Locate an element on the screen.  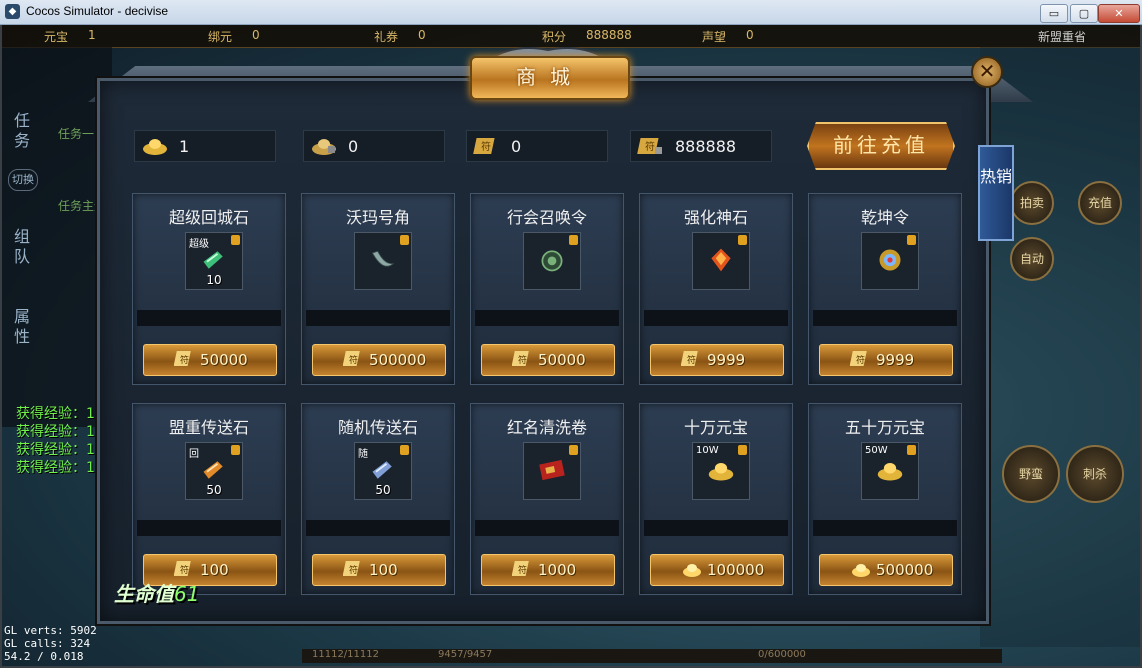
shop-item-card: 十万元宝 10W 100000 is located at coordinates (716, 499).